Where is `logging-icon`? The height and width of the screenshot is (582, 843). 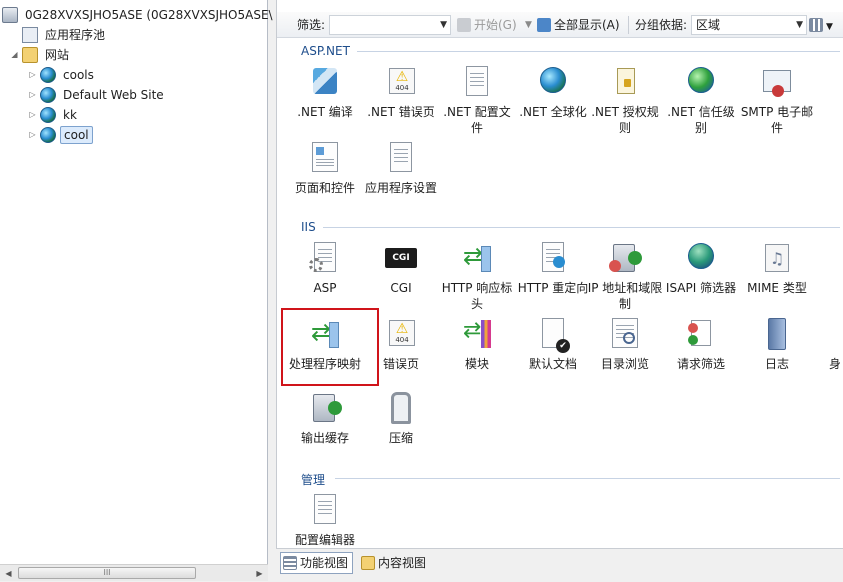 logging-icon is located at coordinates (777, 334).